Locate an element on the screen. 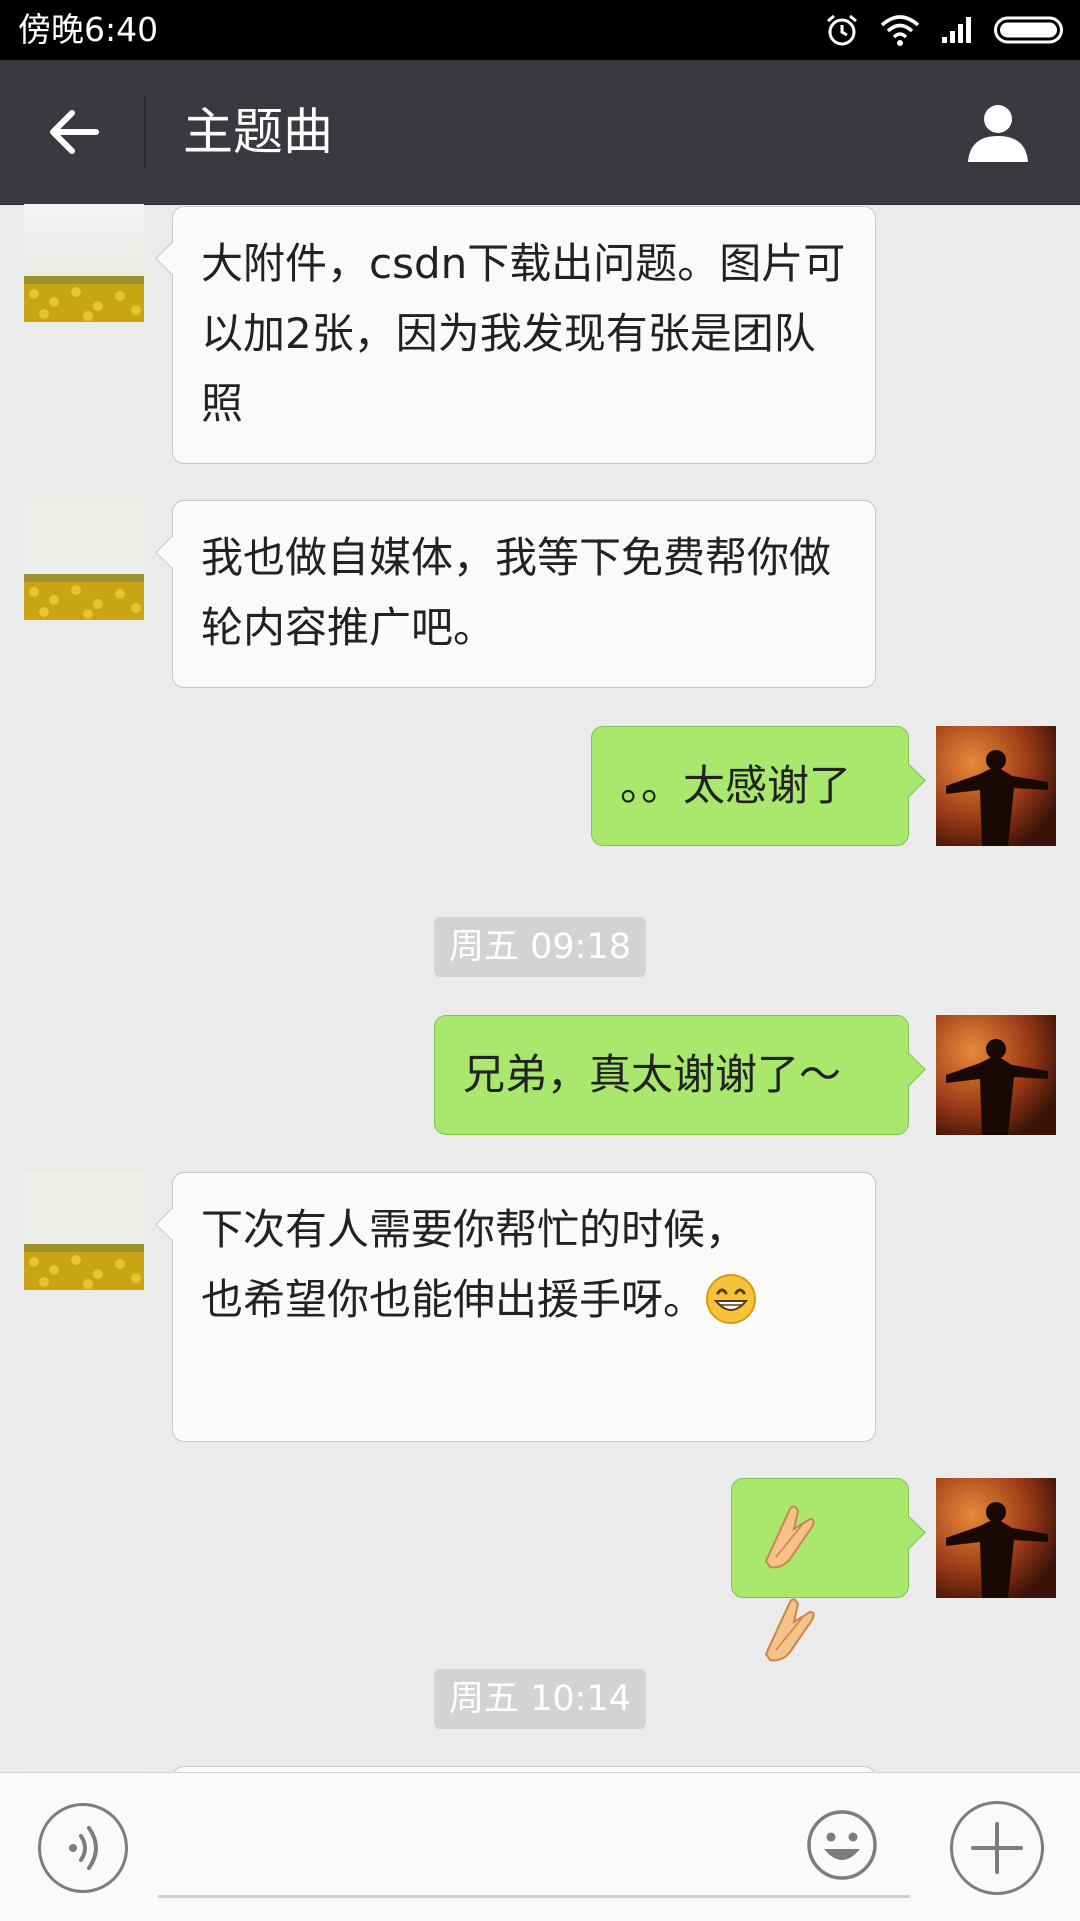  message-bubble-sent: 。。太感谢了 is located at coordinates (750, 786).